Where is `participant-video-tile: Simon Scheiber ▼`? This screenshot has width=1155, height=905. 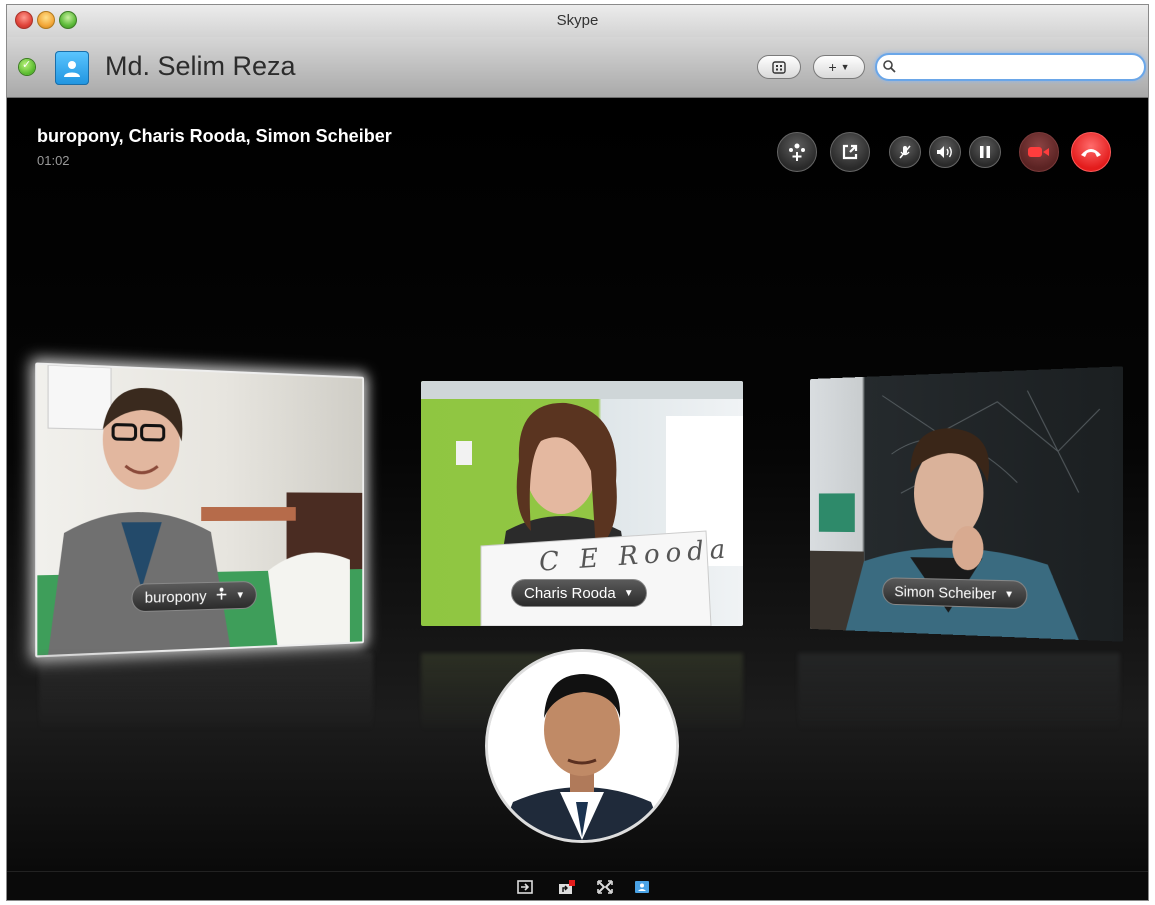
participant-video-tile: Simon Scheiber ▼ is located at coordinates (967, 504).